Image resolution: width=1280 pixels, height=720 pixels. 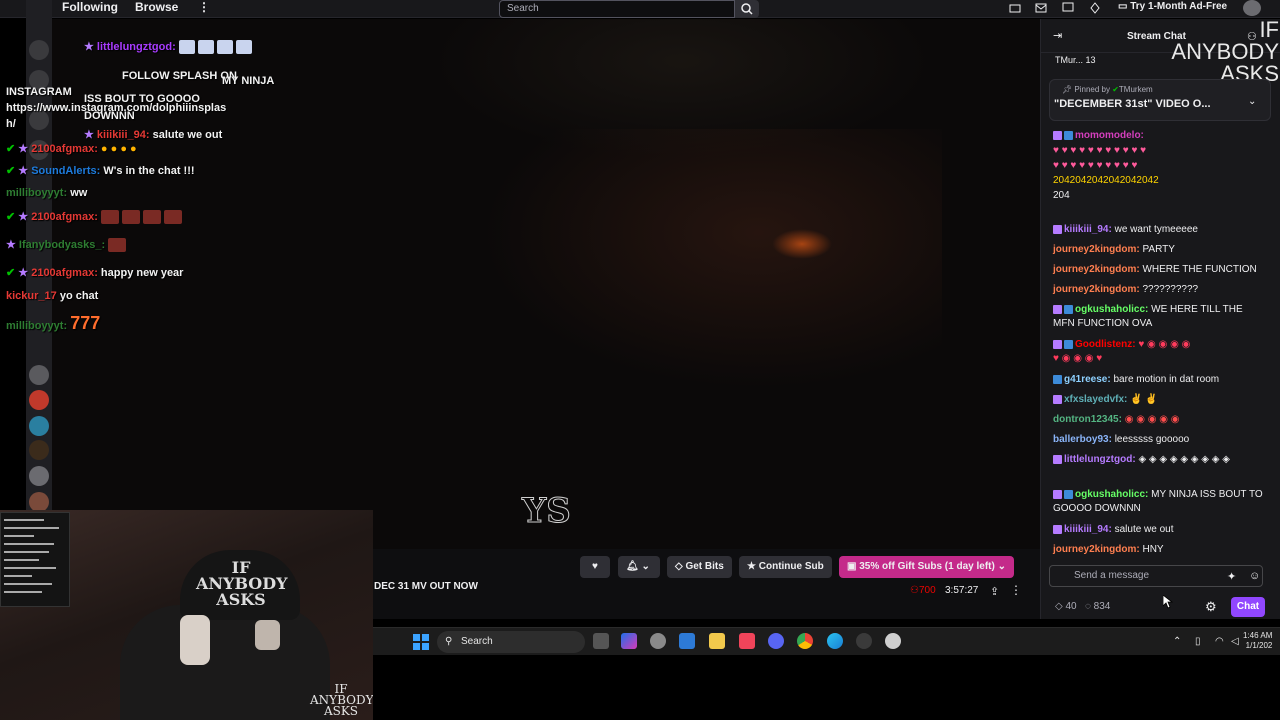 What do you see at coordinates (1211, 607) in the screenshot?
I see `gear-icon: ⚙` at bounding box center [1211, 607].